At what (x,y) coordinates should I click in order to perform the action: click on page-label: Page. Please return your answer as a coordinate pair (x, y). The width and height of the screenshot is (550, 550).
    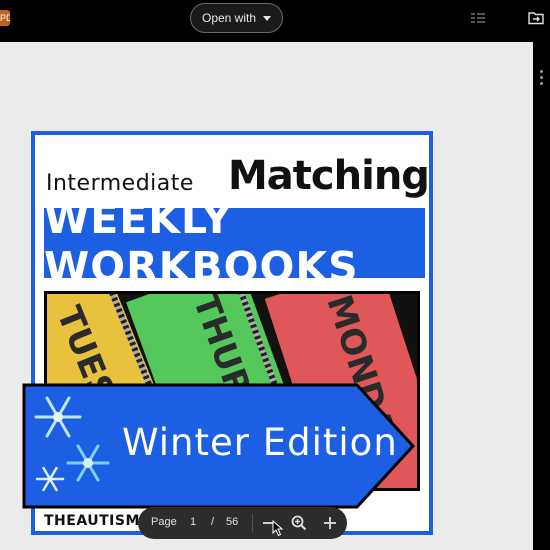
    Looking at the image, I should click on (164, 522).